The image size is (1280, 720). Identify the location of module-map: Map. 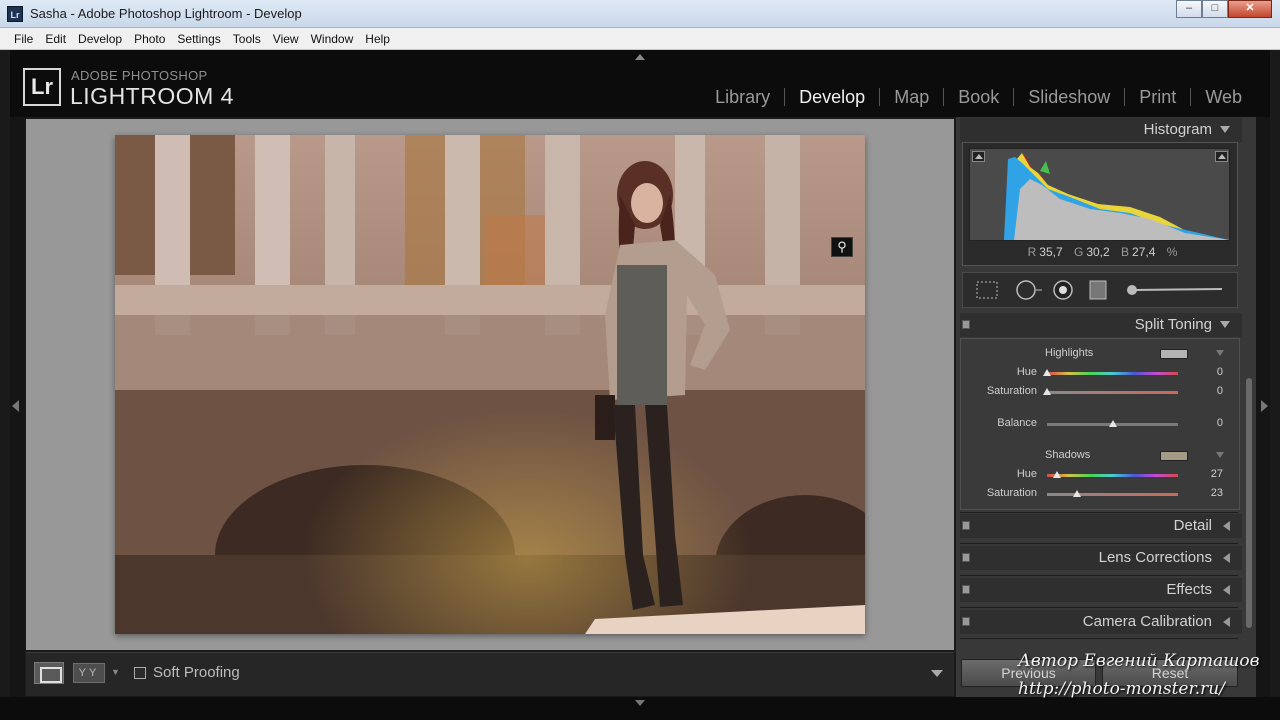
(911, 97).